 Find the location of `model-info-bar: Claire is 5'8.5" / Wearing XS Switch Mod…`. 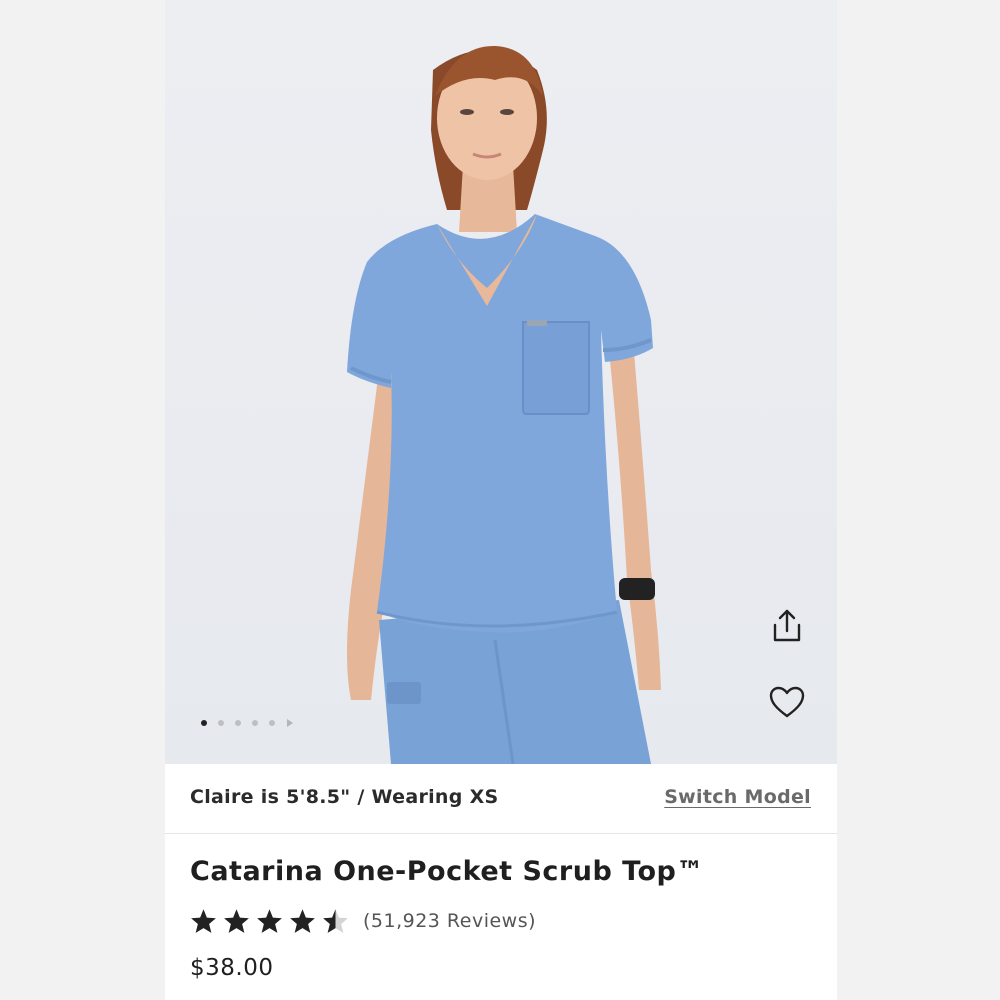

model-info-bar: Claire is 5'8.5" / Wearing XS Switch Mod… is located at coordinates (501, 799).